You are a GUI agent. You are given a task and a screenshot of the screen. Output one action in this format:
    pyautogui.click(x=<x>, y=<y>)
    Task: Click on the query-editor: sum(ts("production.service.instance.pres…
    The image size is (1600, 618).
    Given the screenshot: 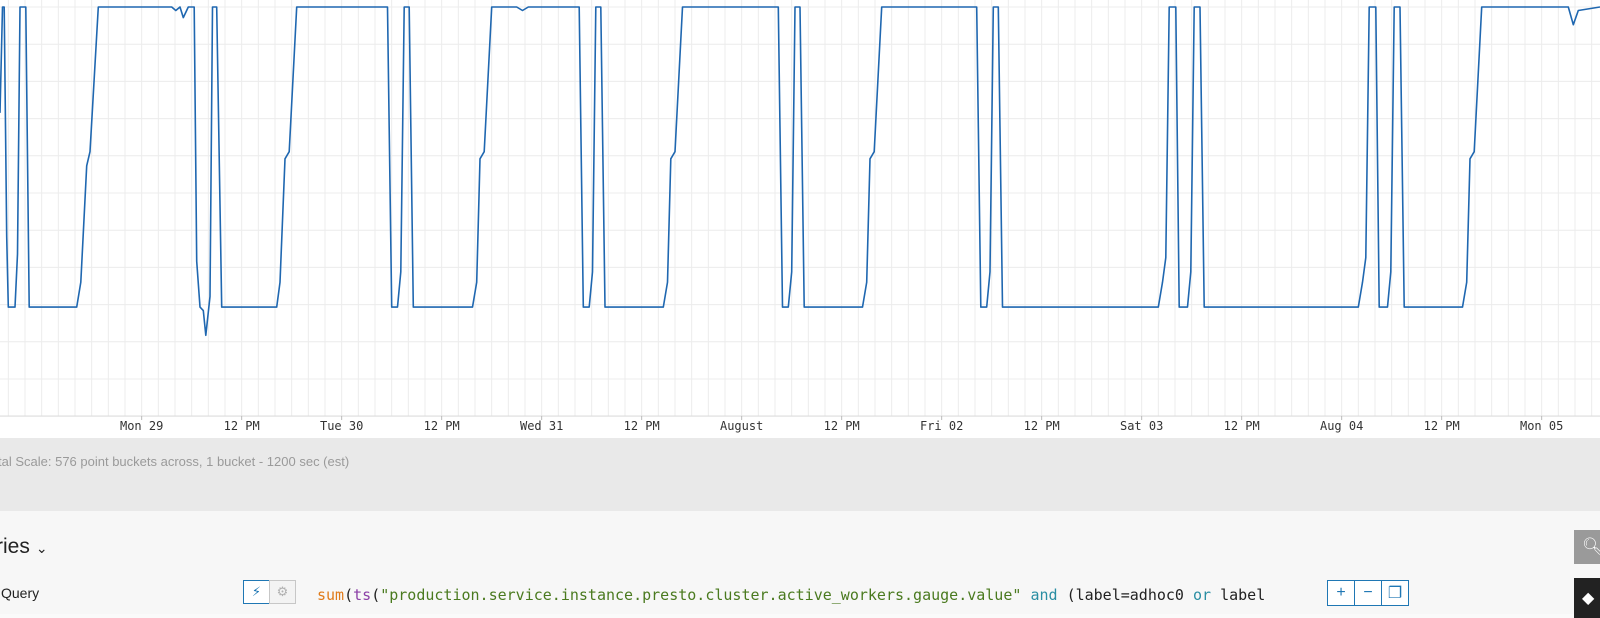 What is the action you would take?
    pyautogui.click(x=791, y=595)
    